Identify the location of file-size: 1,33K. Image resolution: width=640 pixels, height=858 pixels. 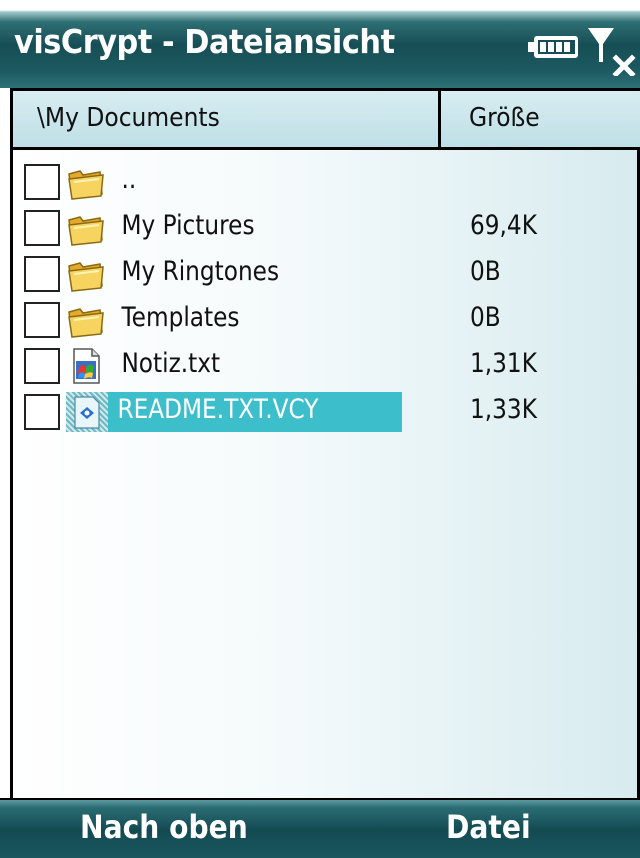
(503, 409).